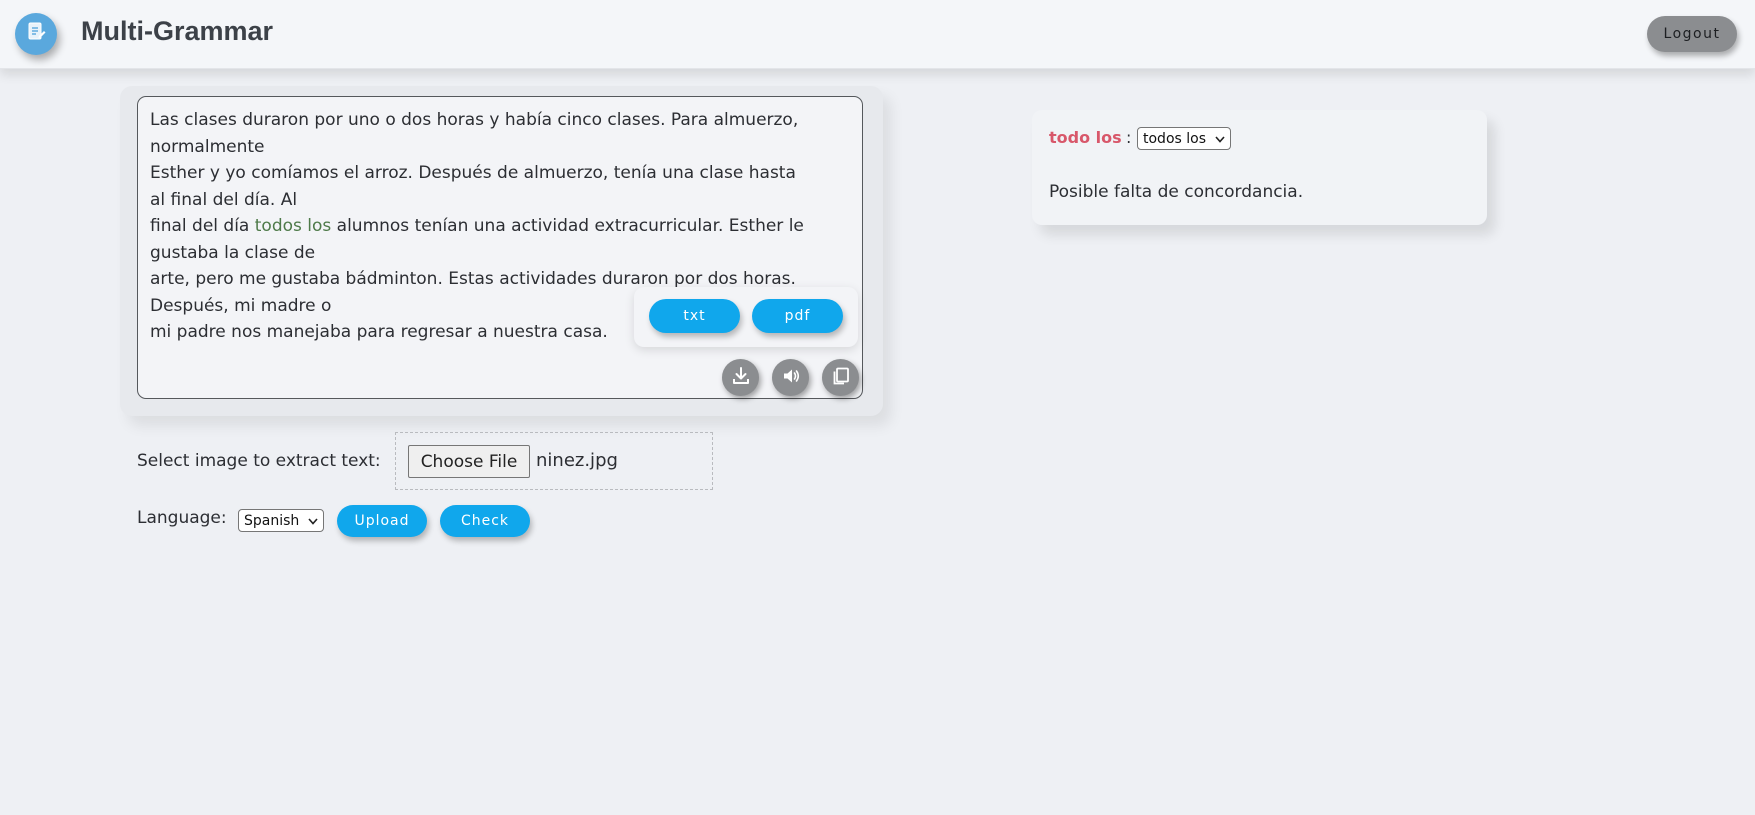 This screenshot has height=815, width=1755. I want to click on app-logo, so click(36, 34).